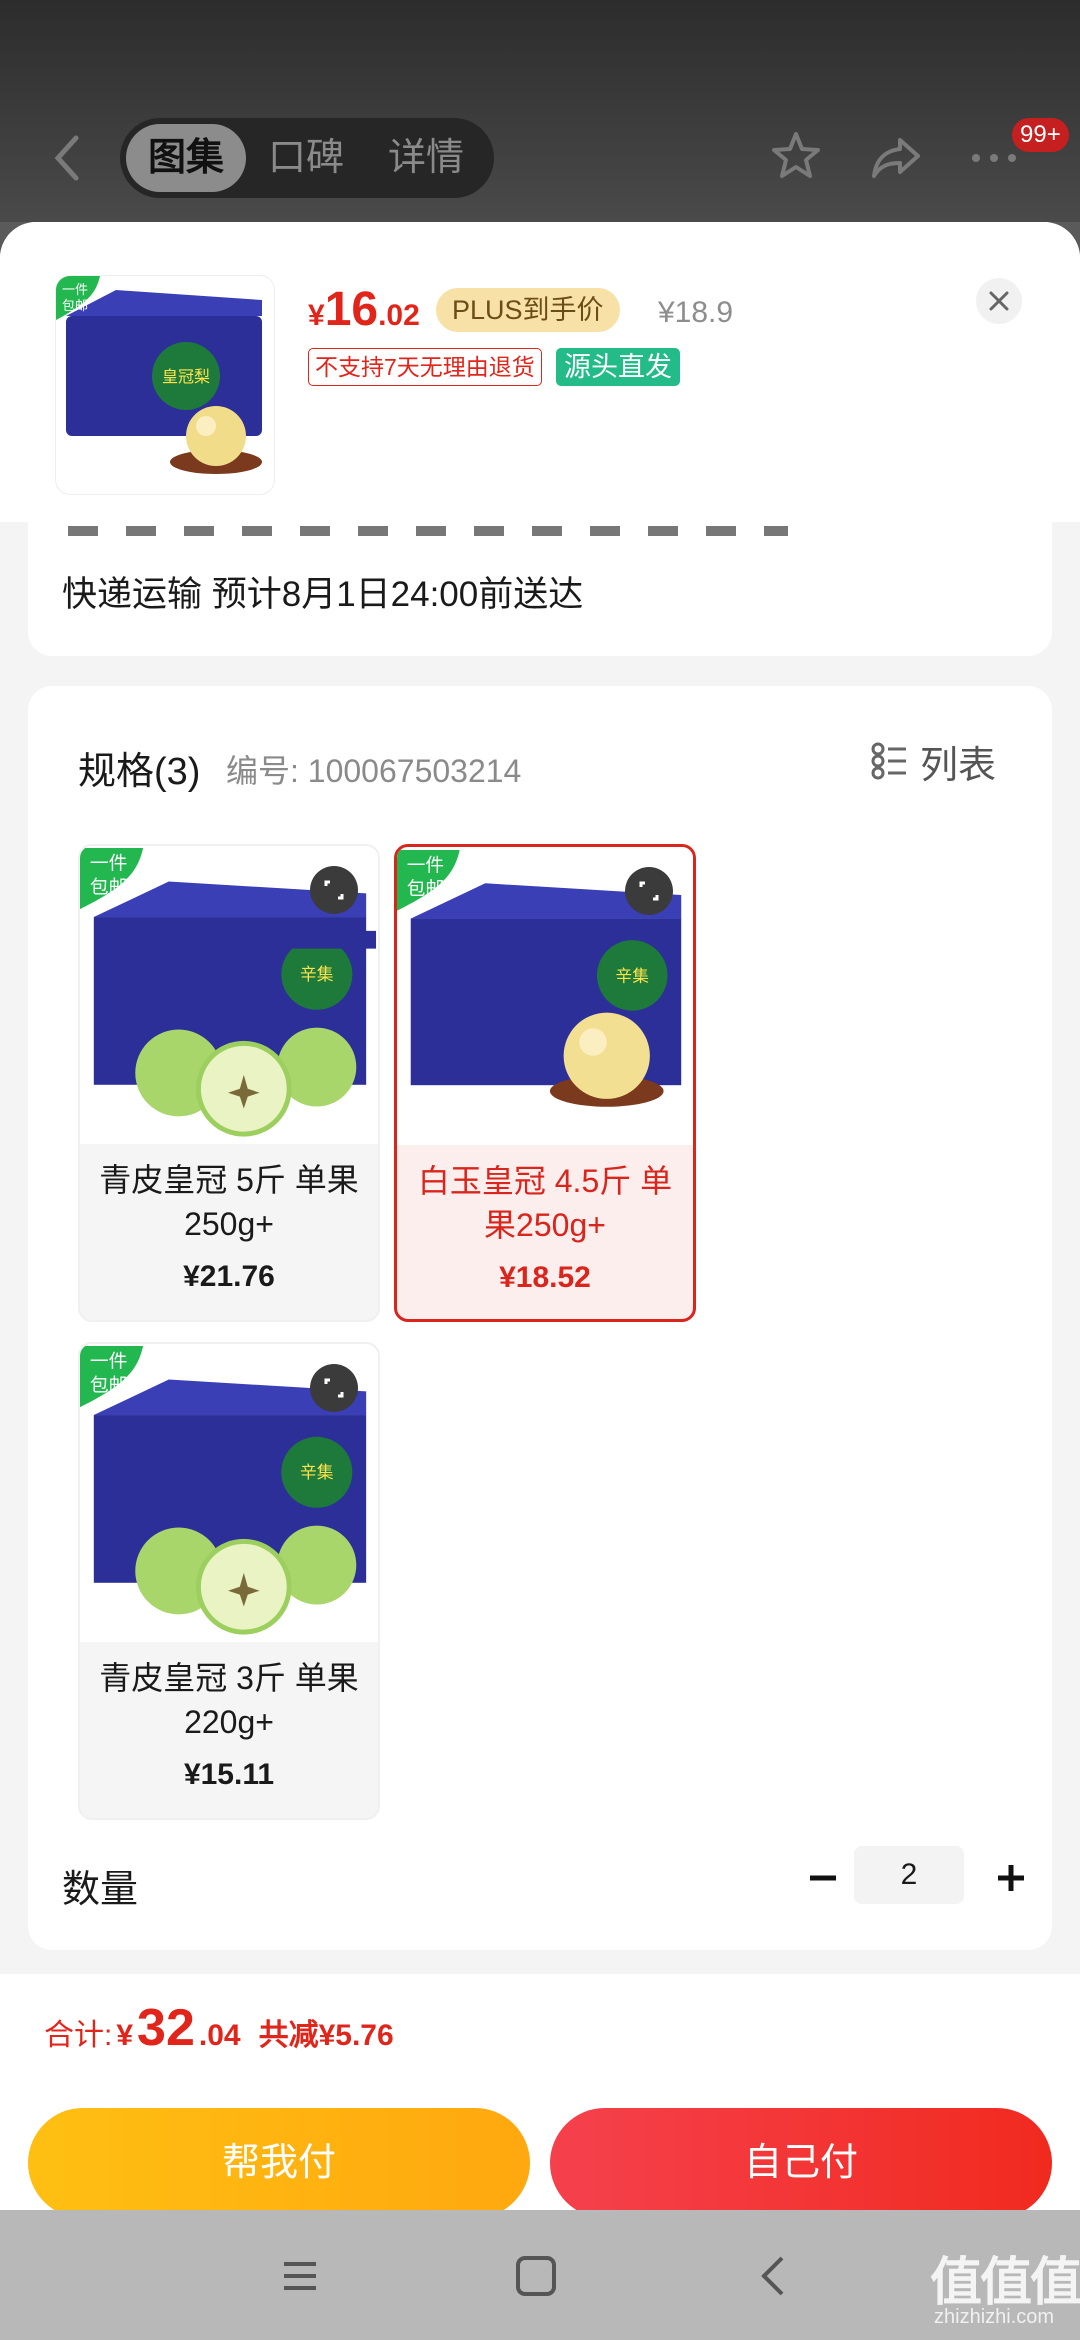 Image resolution: width=1080 pixels, height=2340 pixels. What do you see at coordinates (229, 1276) in the screenshot?
I see `spec-option-price: ¥21.76` at bounding box center [229, 1276].